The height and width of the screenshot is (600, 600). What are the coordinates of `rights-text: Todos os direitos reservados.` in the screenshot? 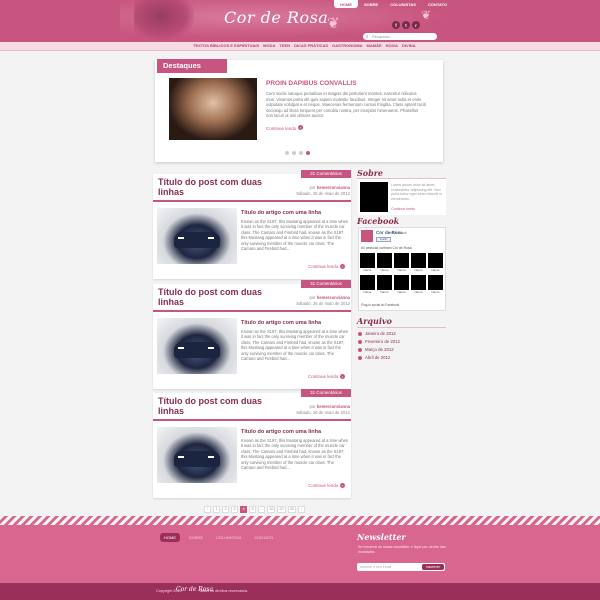 It's located at (224, 591).